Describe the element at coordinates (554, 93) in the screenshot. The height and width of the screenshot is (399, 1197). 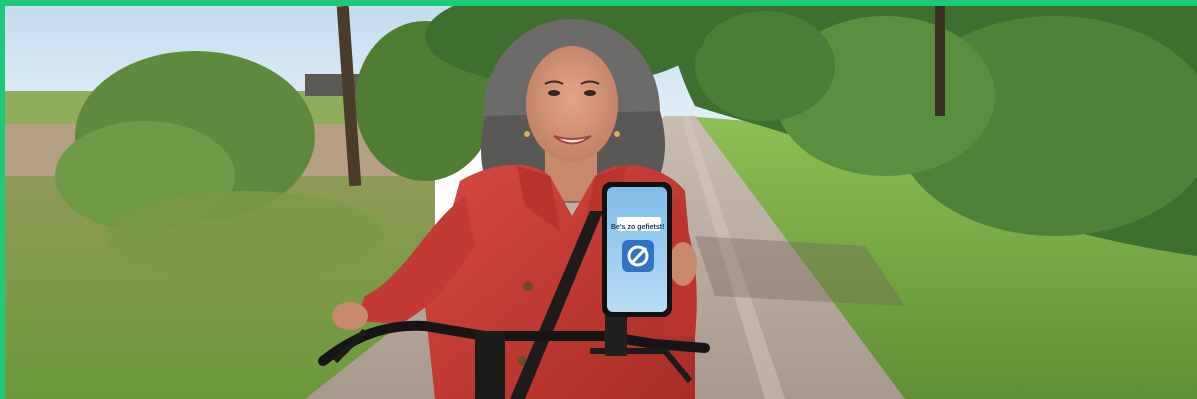
I see `left-eye` at that location.